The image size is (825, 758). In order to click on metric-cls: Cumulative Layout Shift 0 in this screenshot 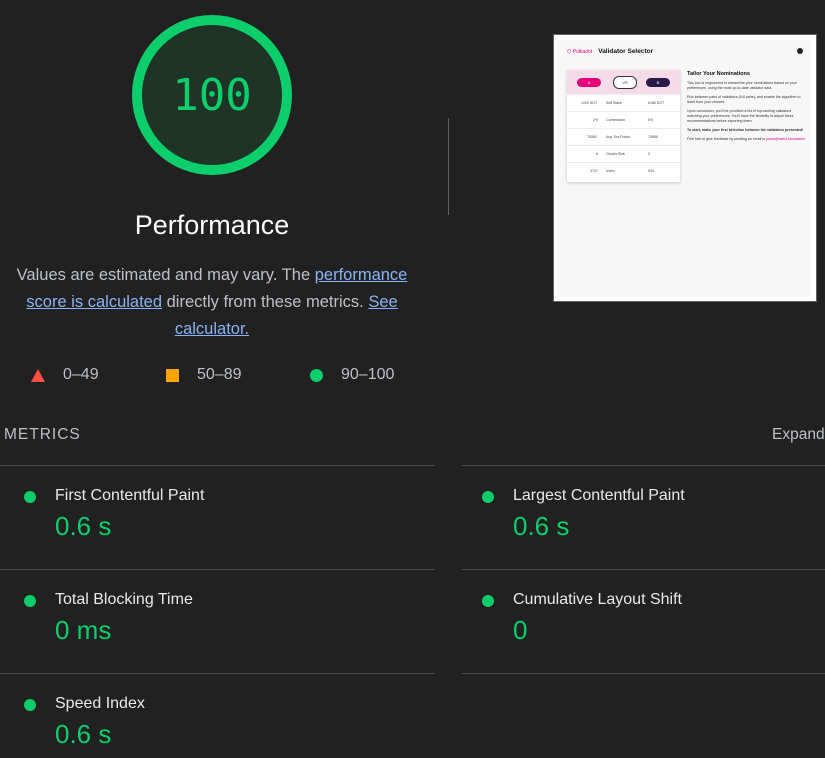, I will do `click(652, 621)`.